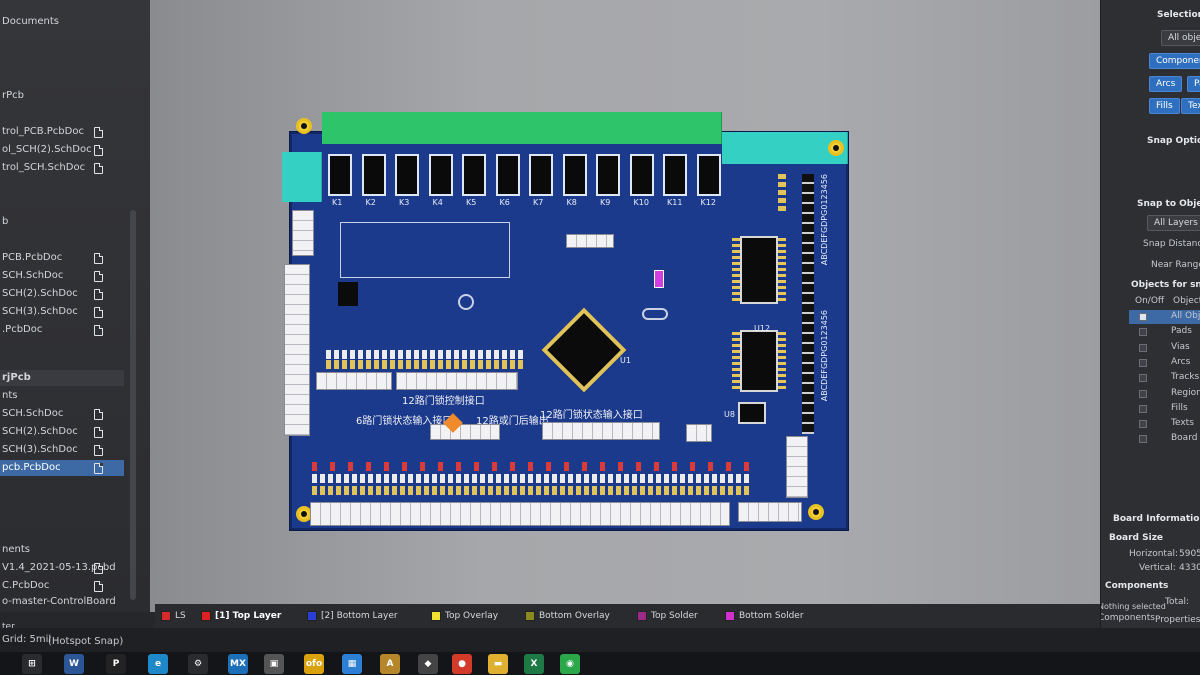  I want to click on label-u8: U8, so click(729, 414).